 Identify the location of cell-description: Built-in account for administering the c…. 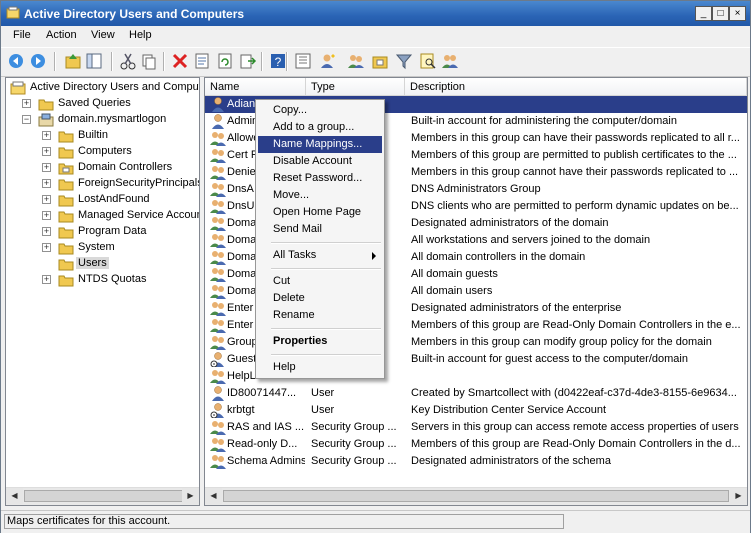
(544, 121).